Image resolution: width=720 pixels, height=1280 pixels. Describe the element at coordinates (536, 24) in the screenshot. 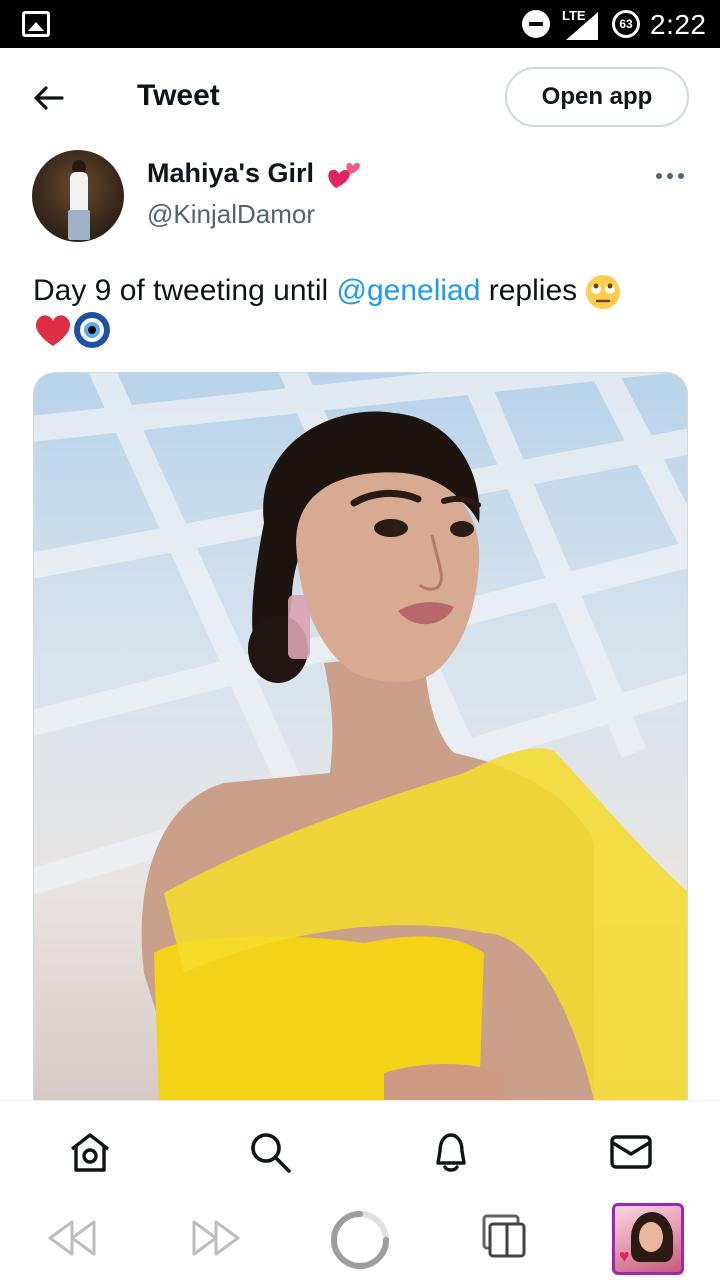

I see `do-not-disturb-icon` at that location.